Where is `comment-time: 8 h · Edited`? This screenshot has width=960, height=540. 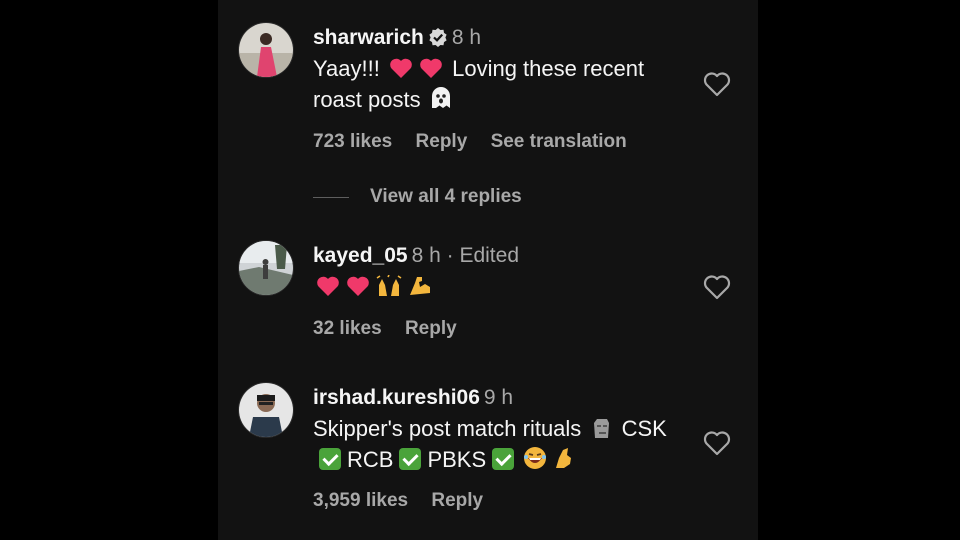
comment-time: 8 h · Edited is located at coordinates (465, 255).